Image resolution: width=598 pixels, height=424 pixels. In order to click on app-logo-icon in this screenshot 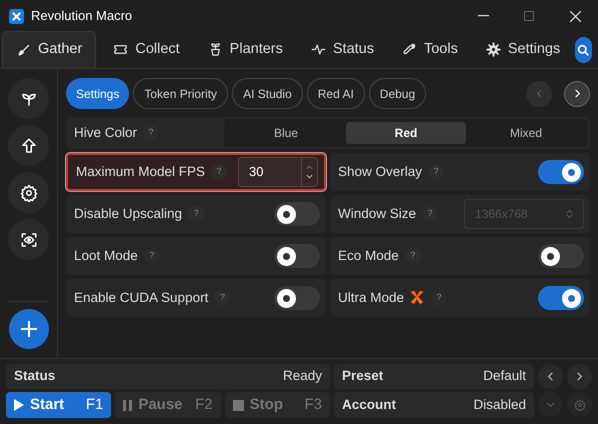, I will do `click(16, 16)`.